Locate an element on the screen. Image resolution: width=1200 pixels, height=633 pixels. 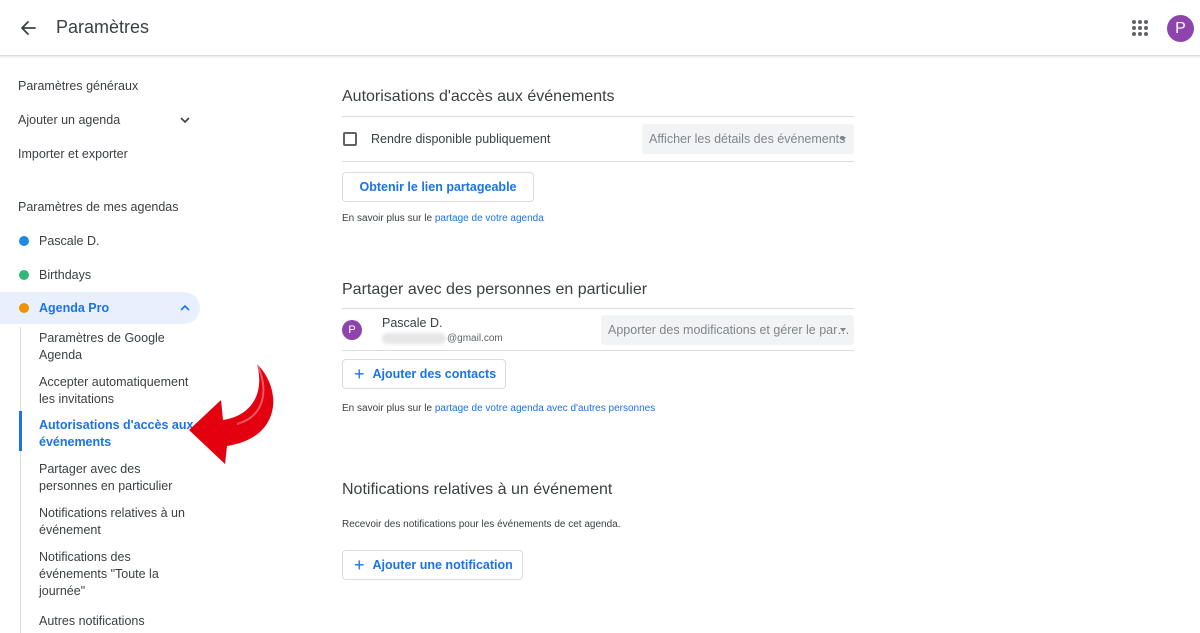
sub-item-other-notifications: Autres notifications is located at coordinates (119, 621).